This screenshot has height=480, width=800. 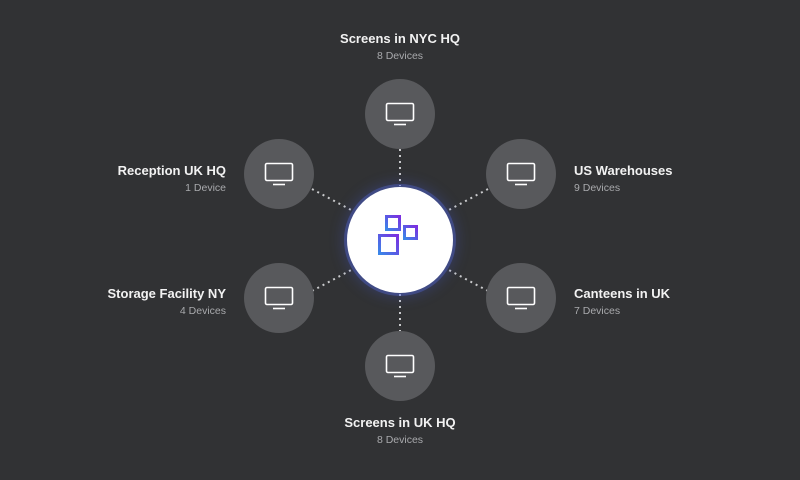 I want to click on group-label-bottom: Screens in UK HQ 8 Devices, so click(x=400, y=431).